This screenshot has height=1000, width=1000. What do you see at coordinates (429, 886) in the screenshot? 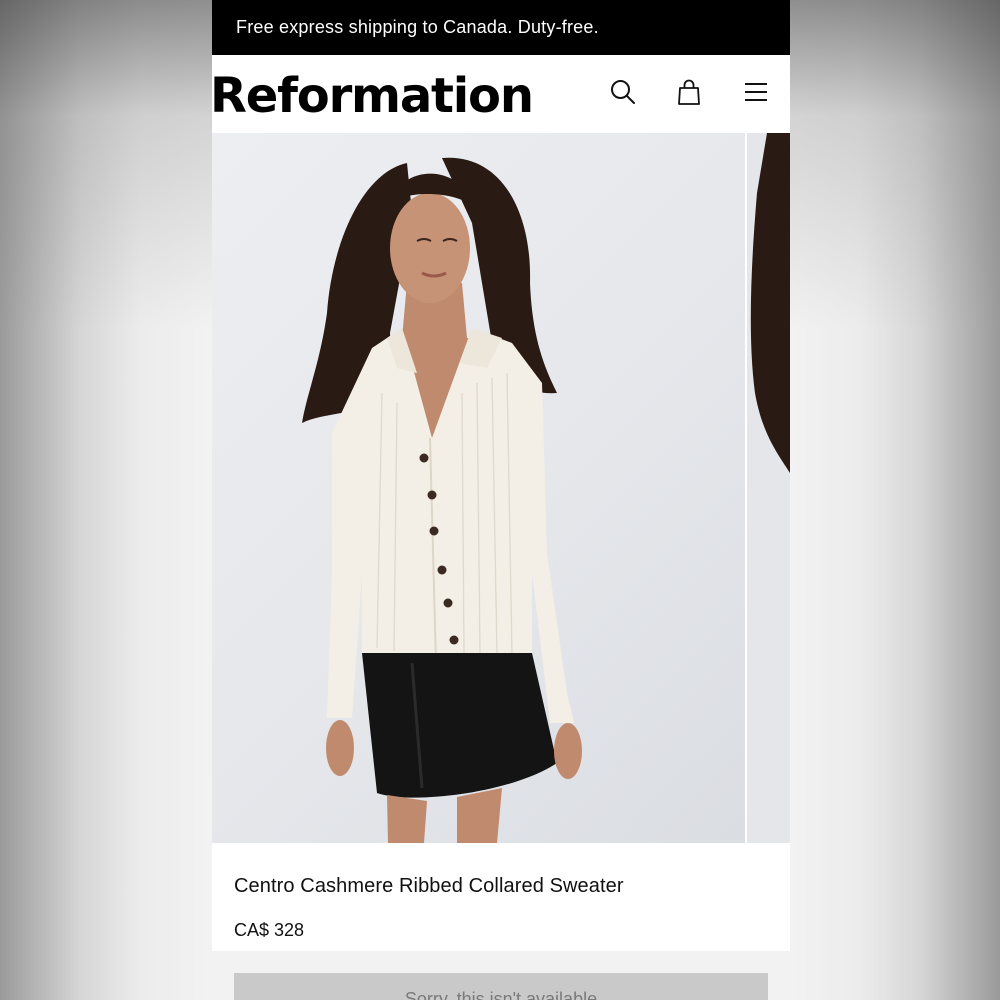
I see `product-name: Centro Cashmere Ribbed Collared Sweater` at bounding box center [429, 886].